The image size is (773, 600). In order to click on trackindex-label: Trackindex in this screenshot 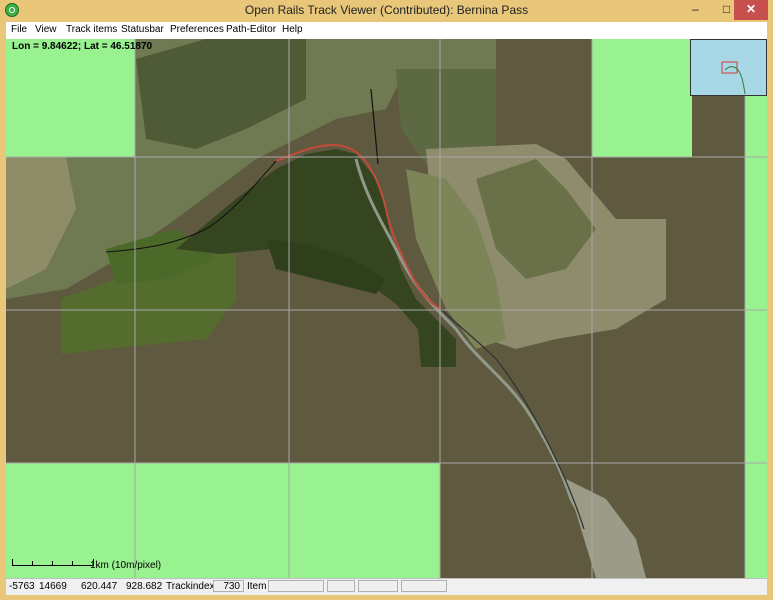, I will do `click(190, 586)`.